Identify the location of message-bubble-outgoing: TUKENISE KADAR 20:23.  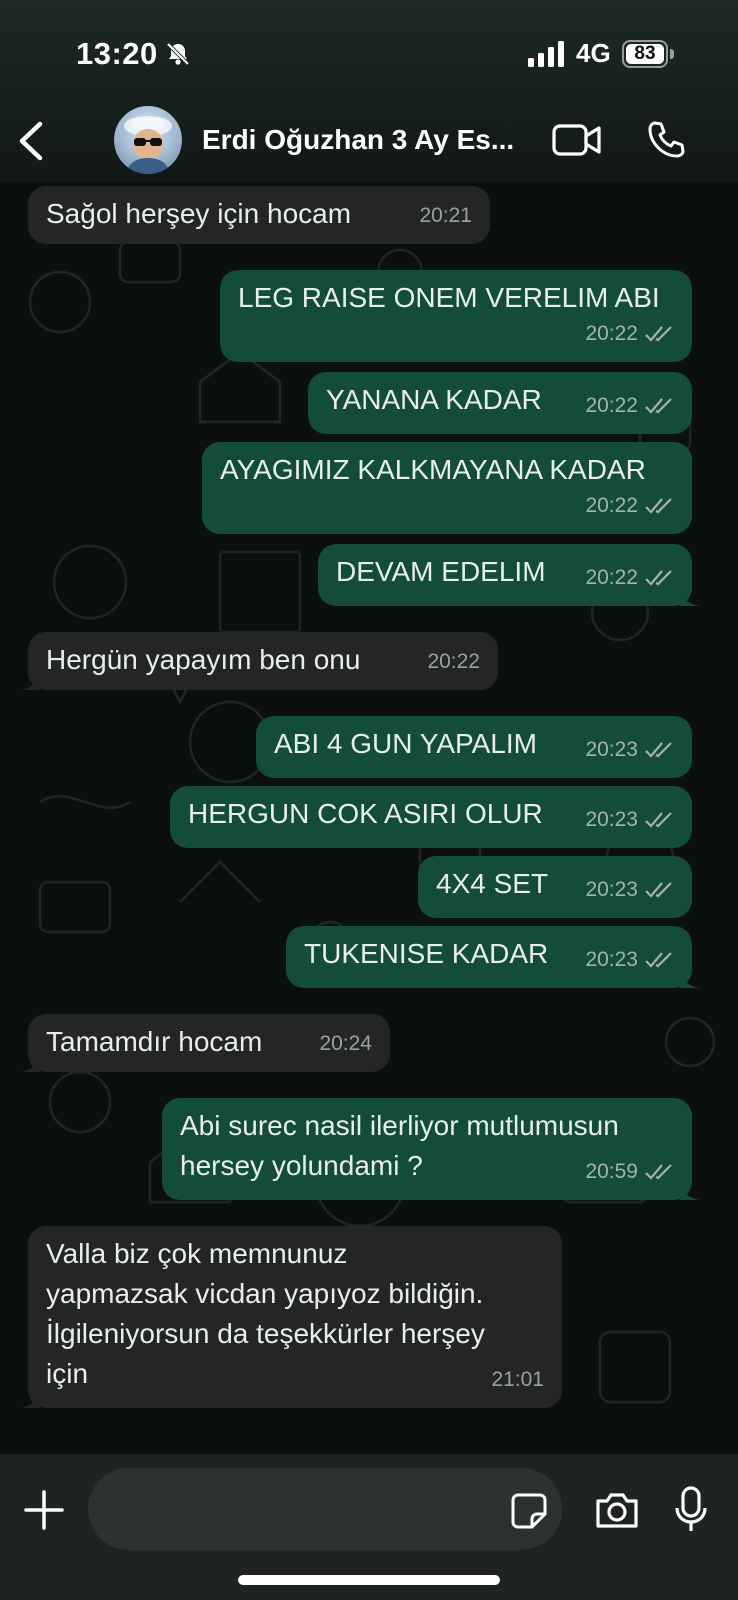
(493, 957).